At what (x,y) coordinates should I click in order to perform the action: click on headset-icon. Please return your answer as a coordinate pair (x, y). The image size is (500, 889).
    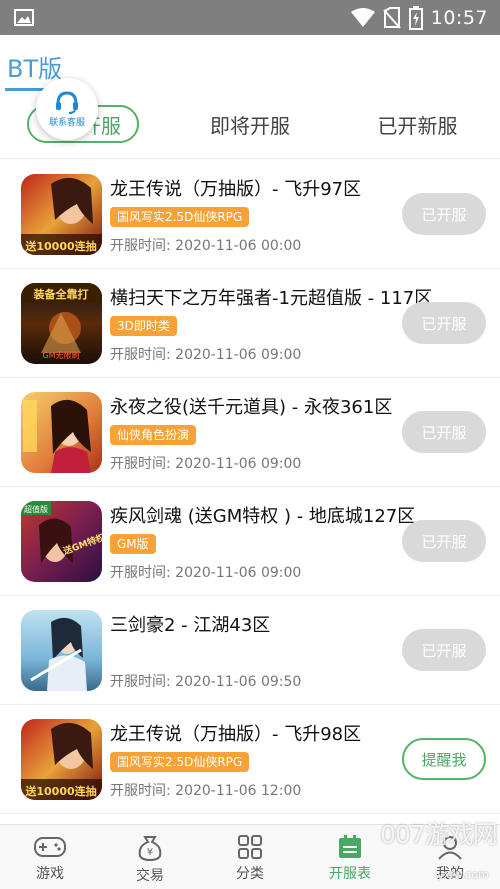
    Looking at the image, I should click on (67, 102).